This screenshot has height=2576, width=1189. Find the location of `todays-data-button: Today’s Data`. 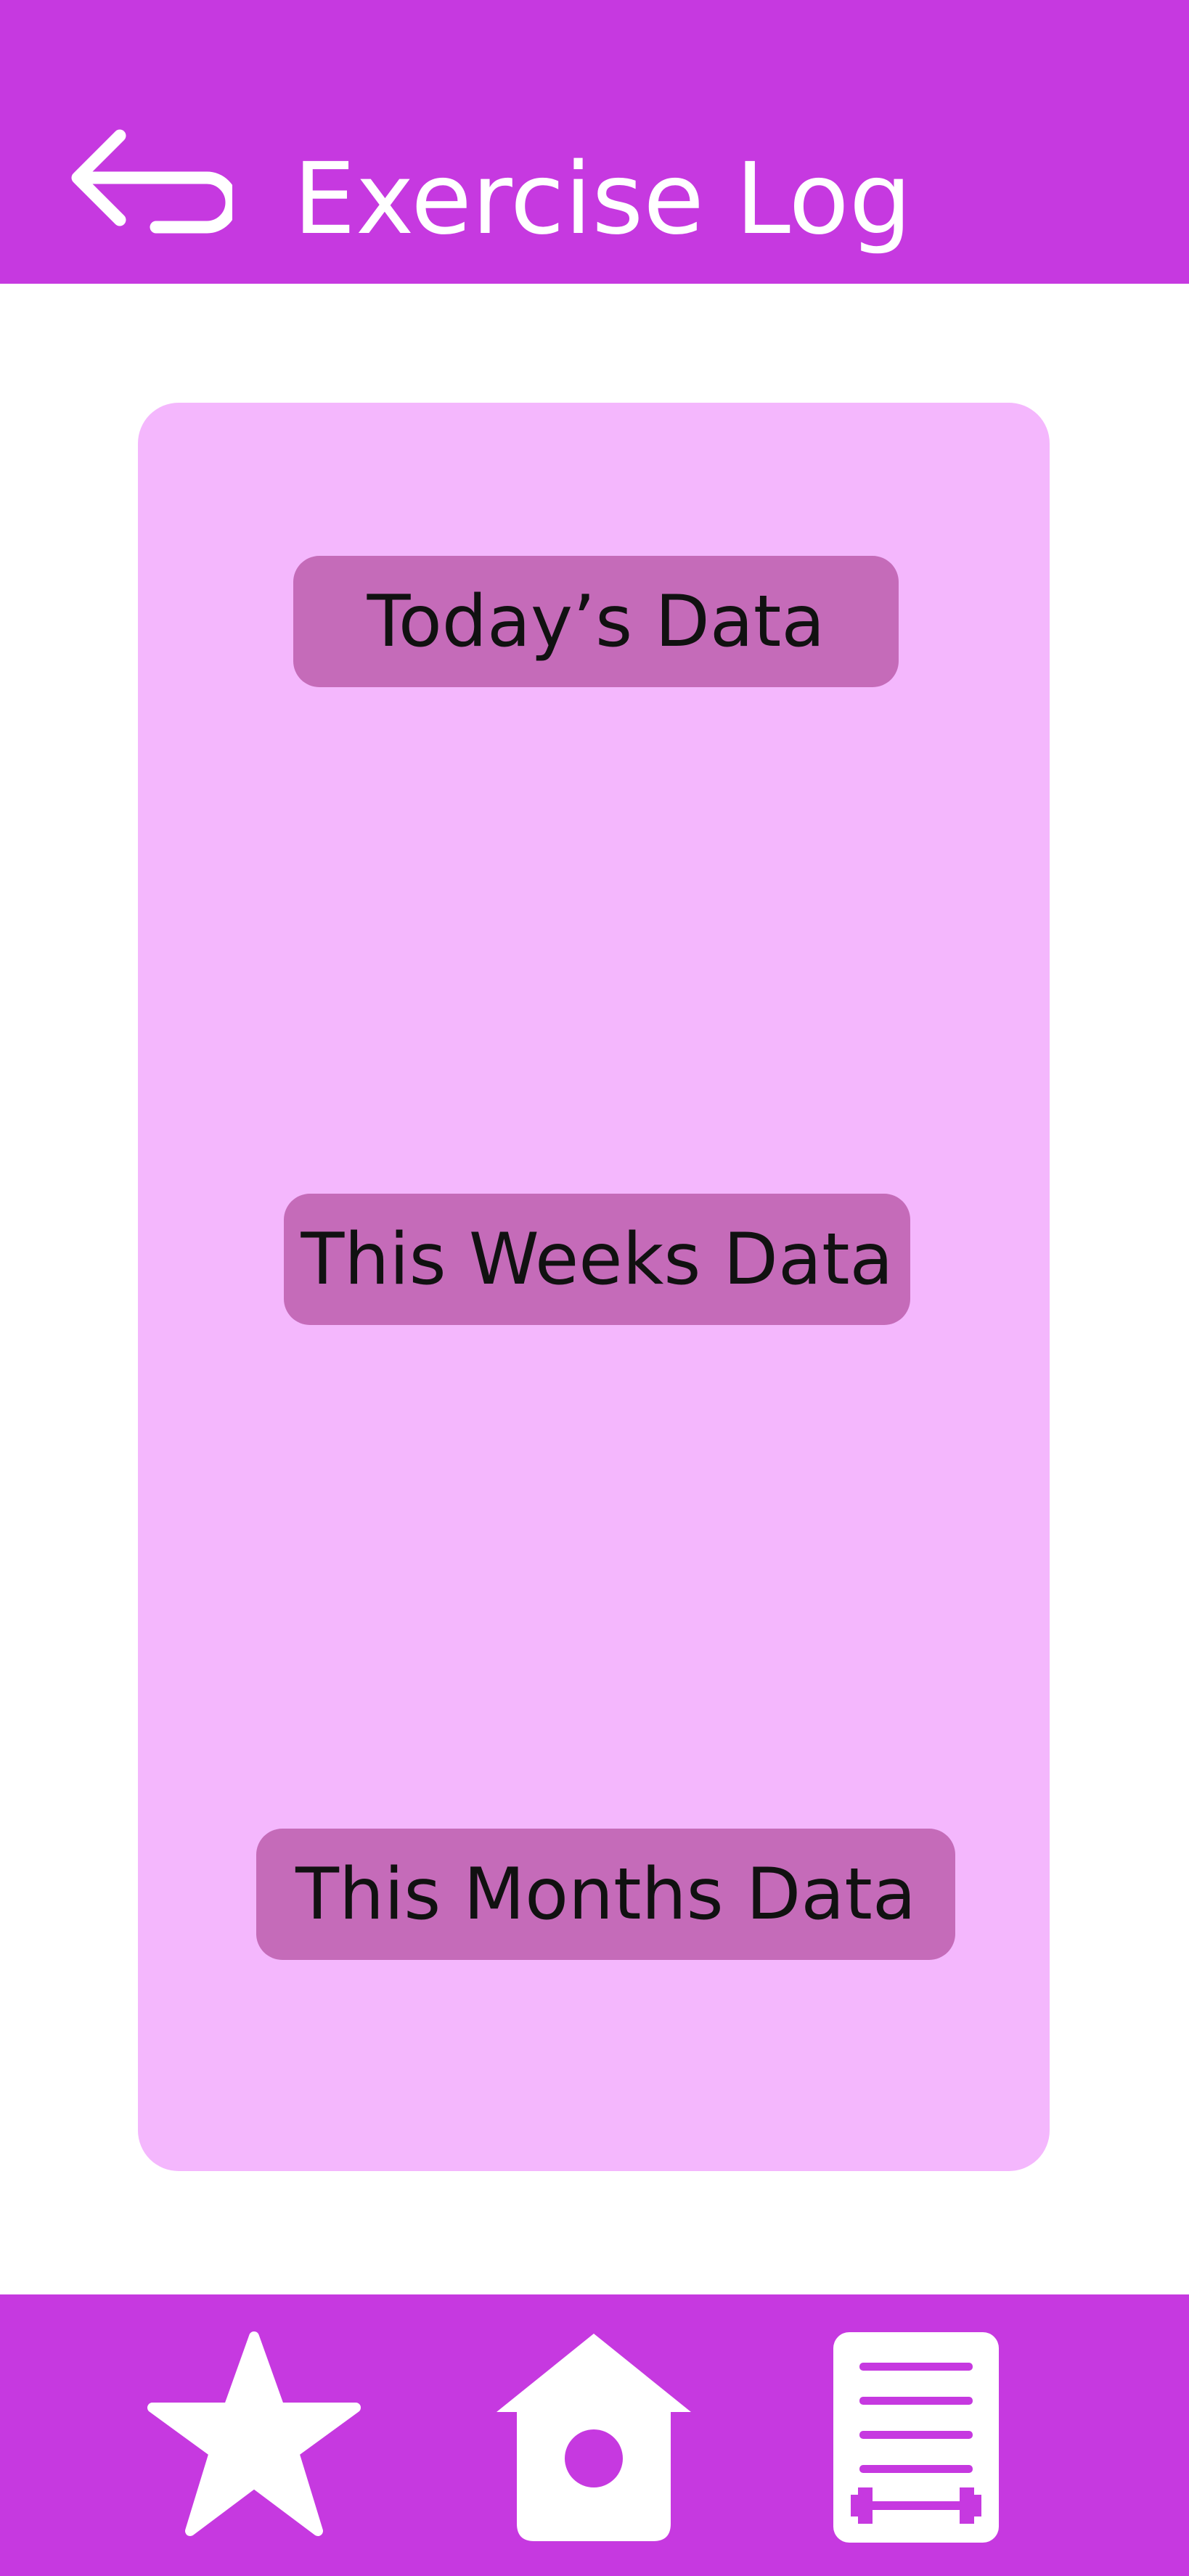

todays-data-button: Today’s Data is located at coordinates (596, 621).